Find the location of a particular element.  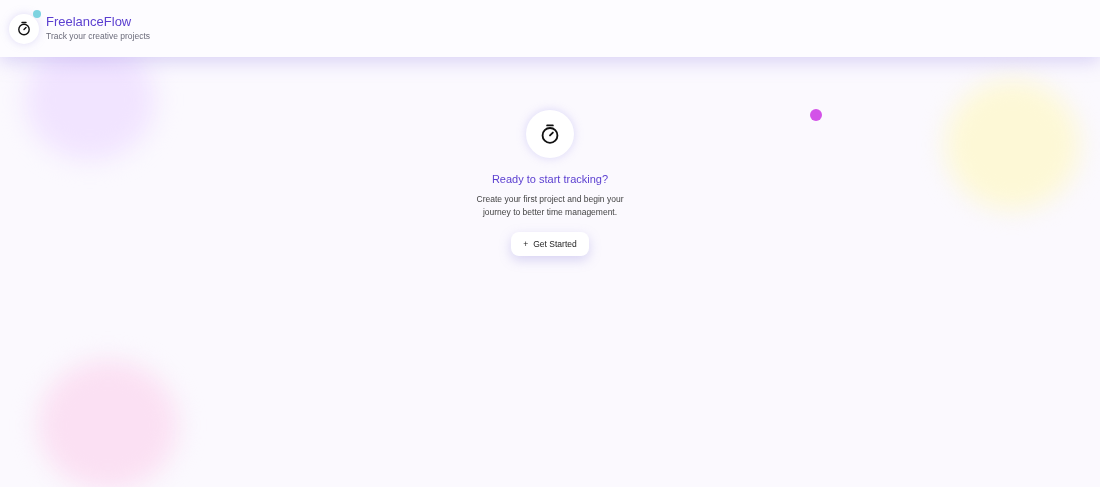

app-title: FreelanceFlow is located at coordinates (89, 21).